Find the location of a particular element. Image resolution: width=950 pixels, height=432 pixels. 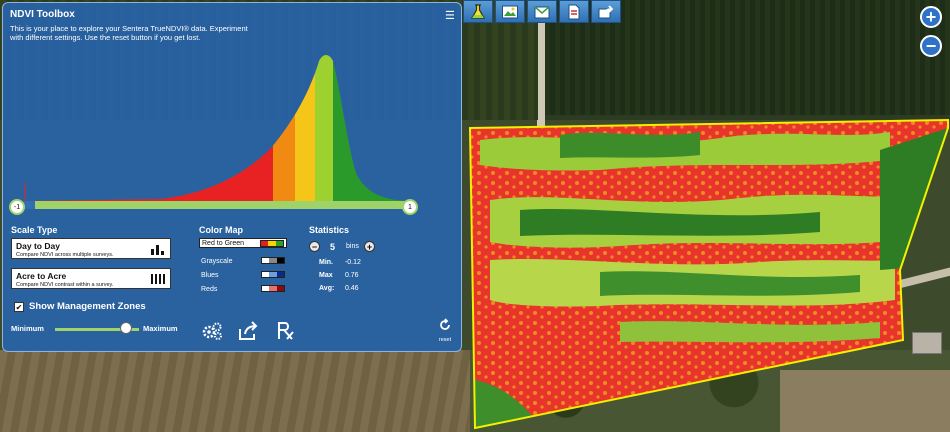

bar-chart-icon is located at coordinates (157, 250).